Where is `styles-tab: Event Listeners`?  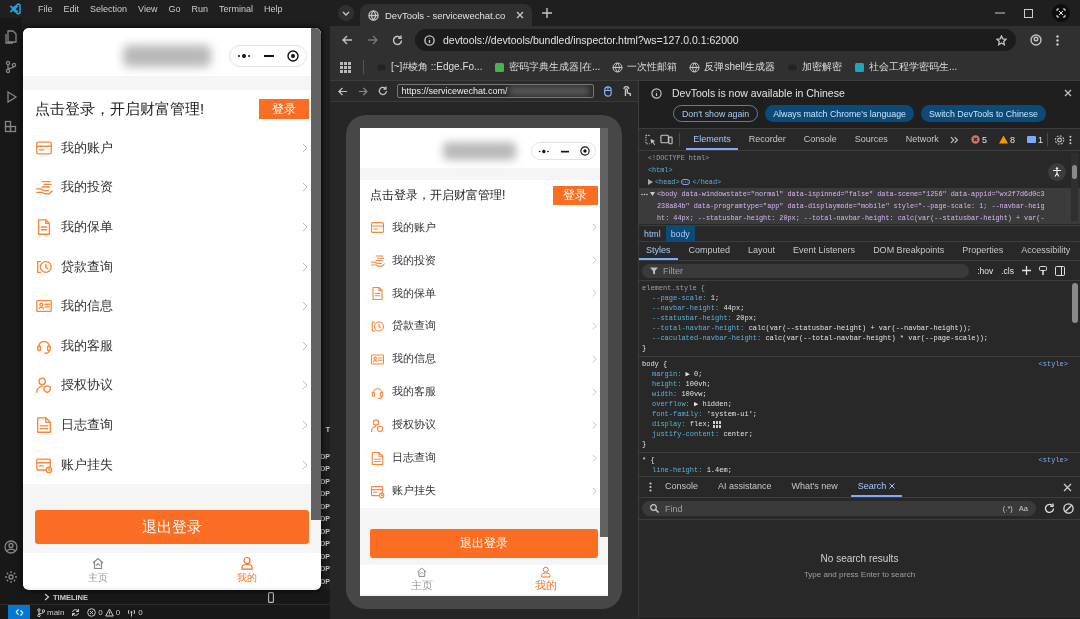
styles-tab: Event Listeners is located at coordinates (824, 251).